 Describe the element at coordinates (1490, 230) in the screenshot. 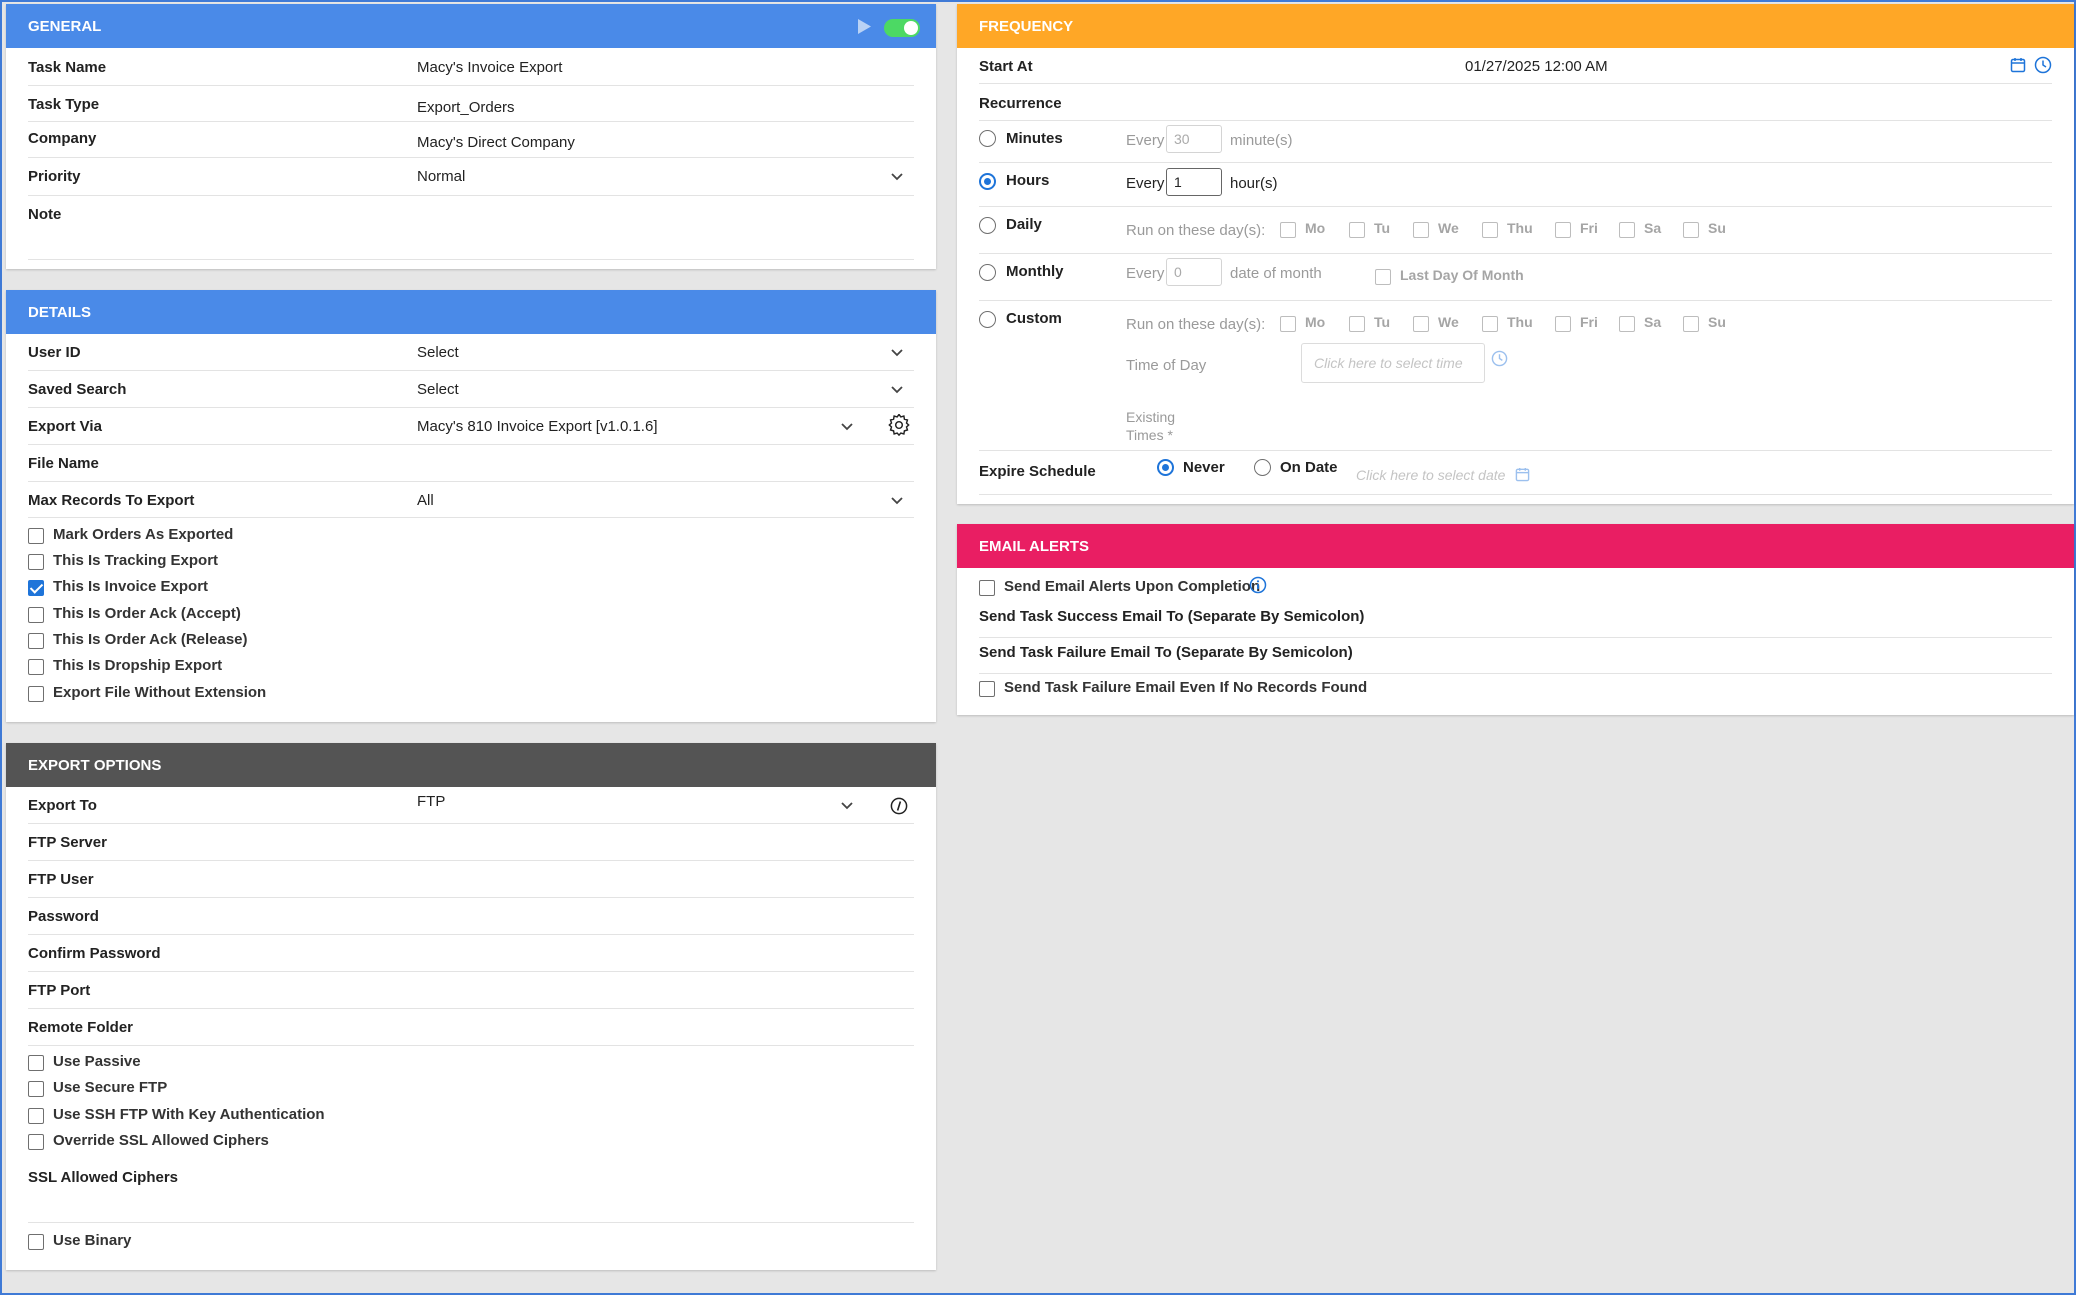

I see `daily-thu-checkbox` at that location.